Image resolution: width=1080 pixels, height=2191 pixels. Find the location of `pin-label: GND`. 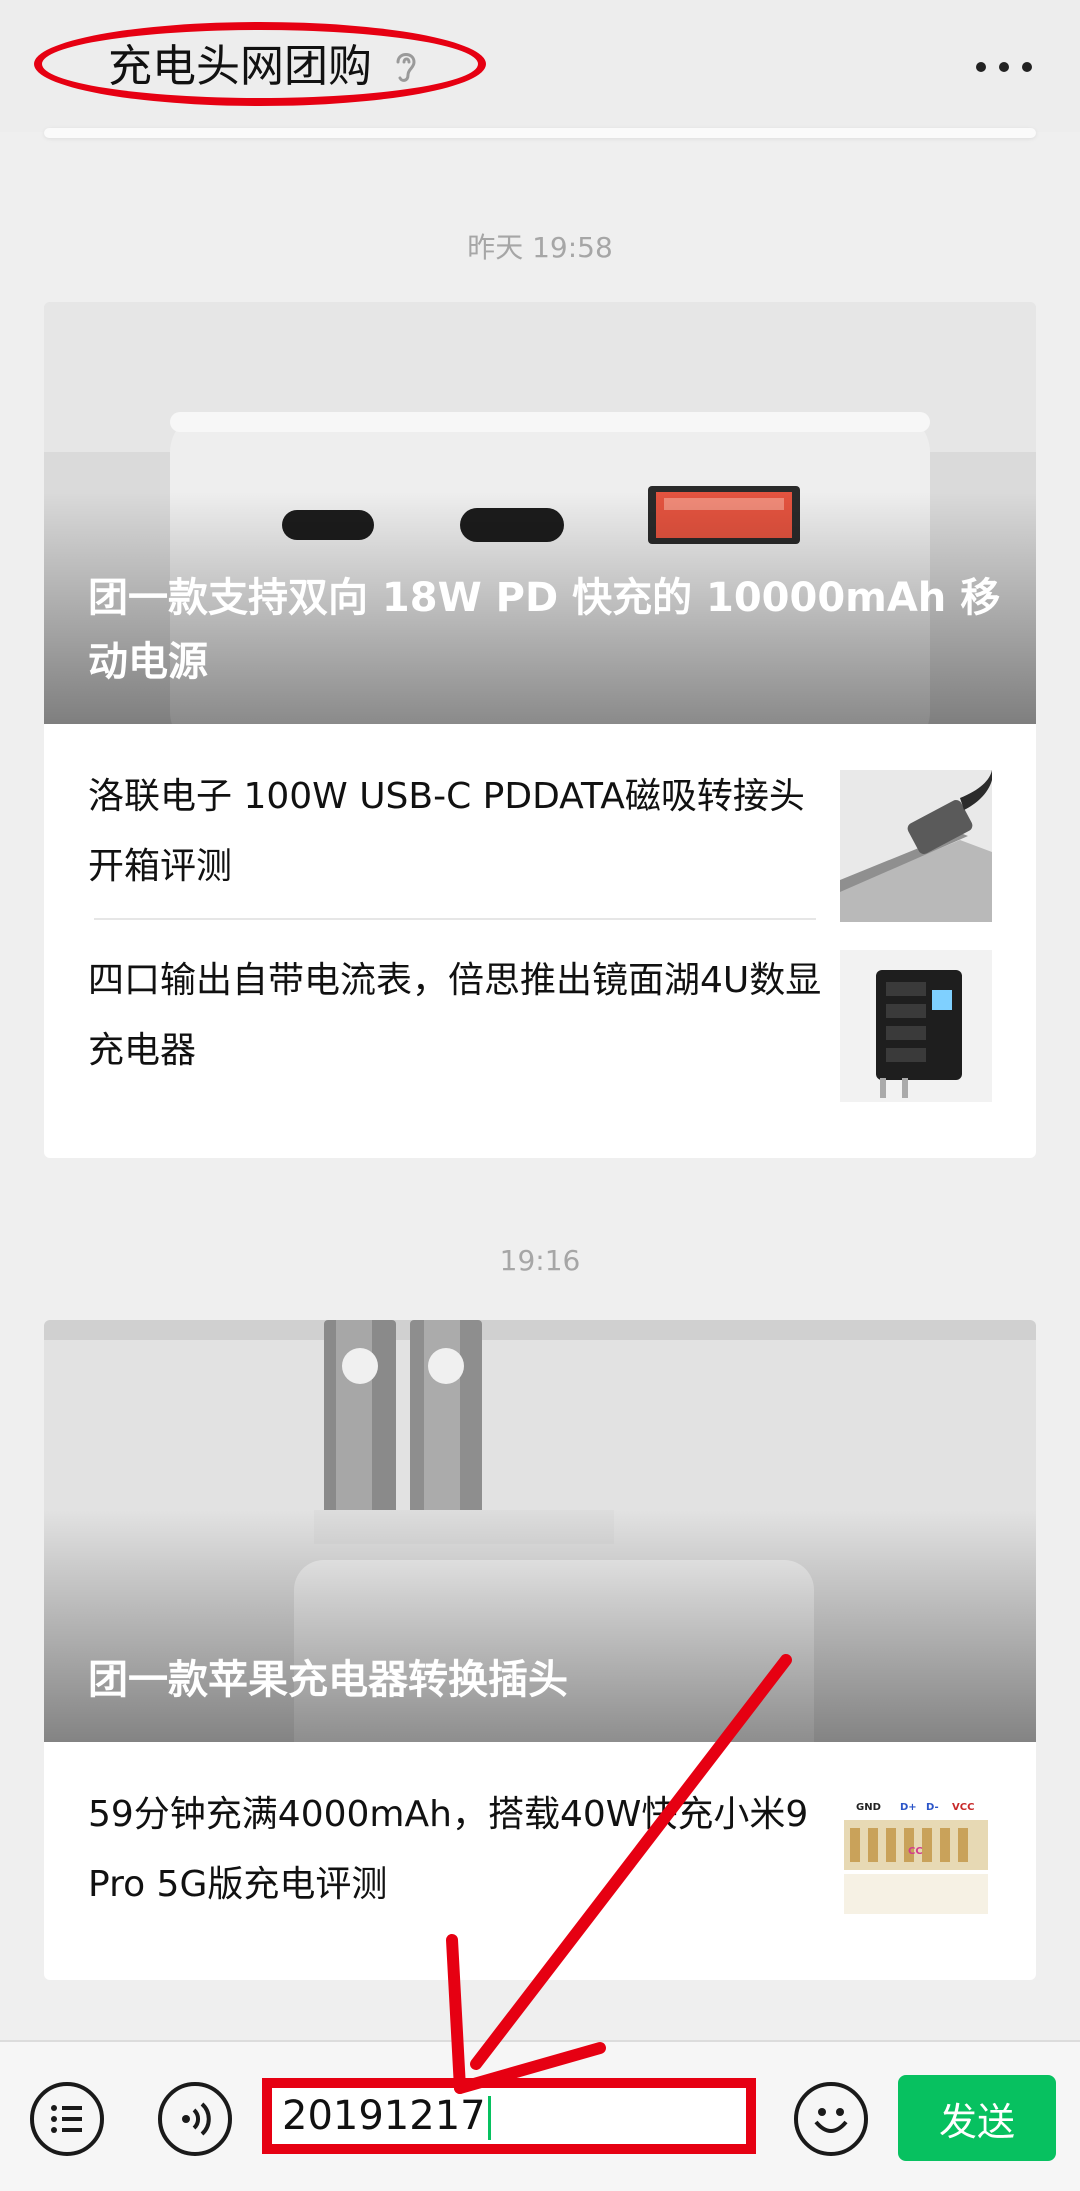

pin-label: GND is located at coordinates (868, 1807).